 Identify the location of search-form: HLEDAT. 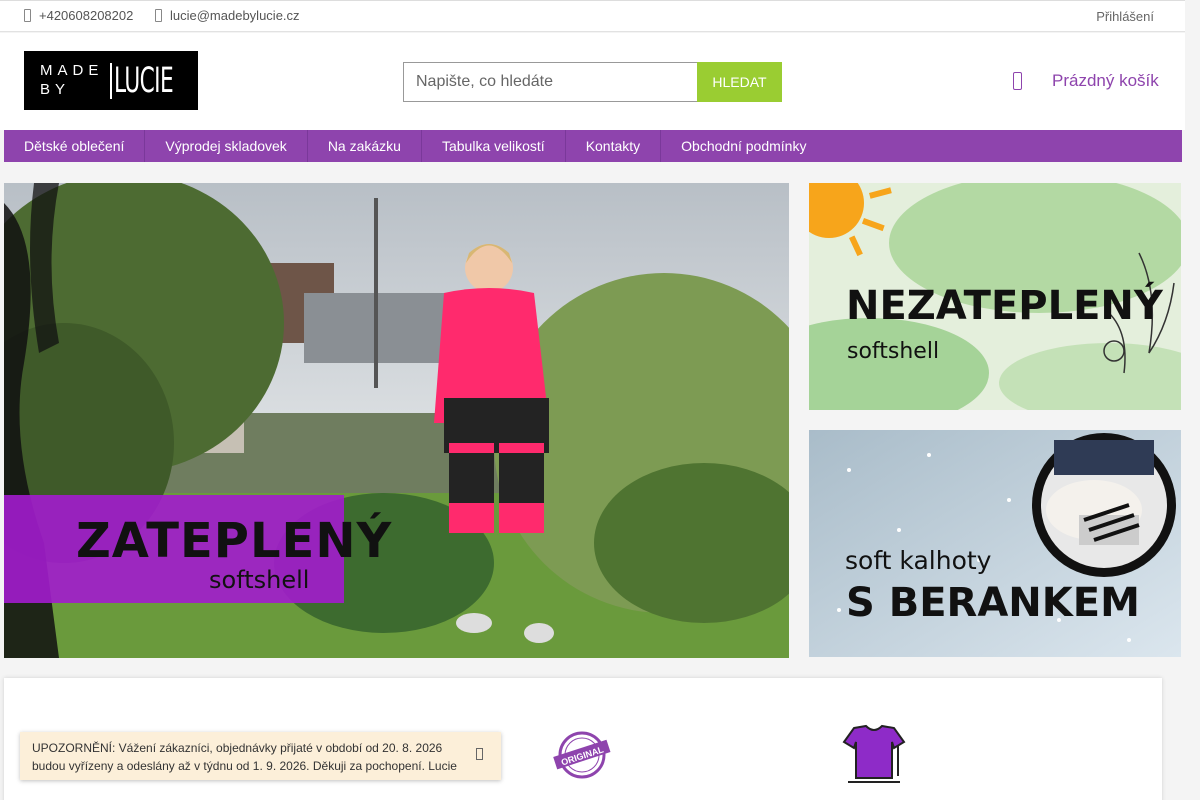
(592, 82).